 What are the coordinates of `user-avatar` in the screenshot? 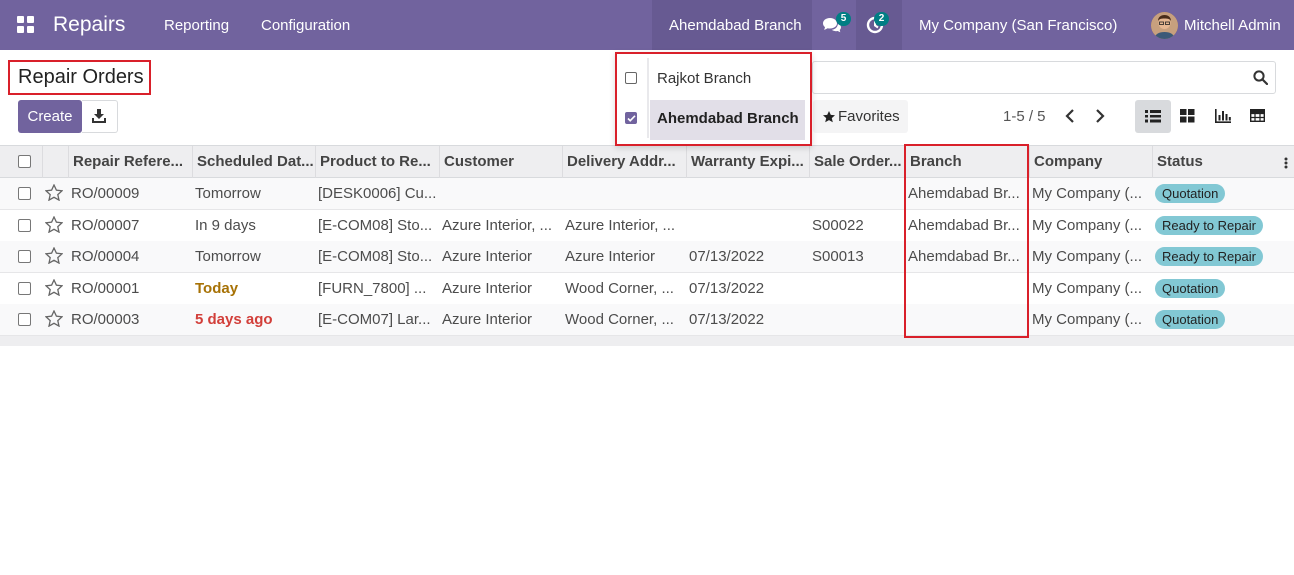 It's located at (1164, 25).